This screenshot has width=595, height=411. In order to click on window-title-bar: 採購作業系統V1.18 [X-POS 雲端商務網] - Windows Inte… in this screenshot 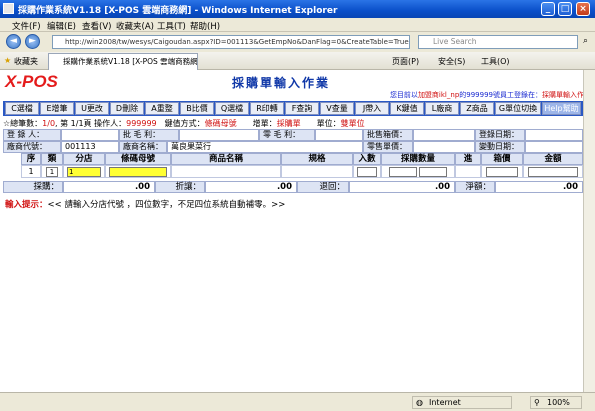, I will do `click(297, 9)`.